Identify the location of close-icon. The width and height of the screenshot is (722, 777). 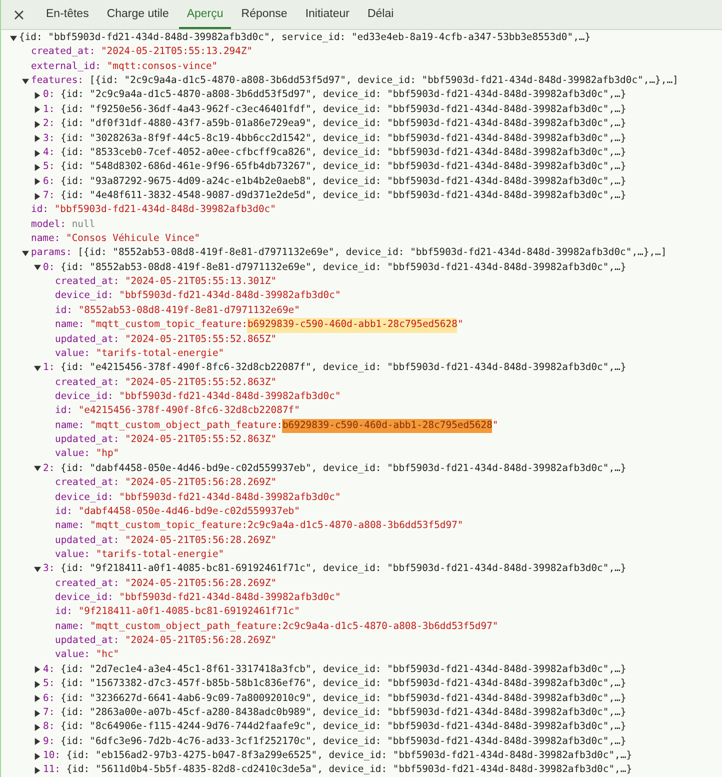
(19, 15).